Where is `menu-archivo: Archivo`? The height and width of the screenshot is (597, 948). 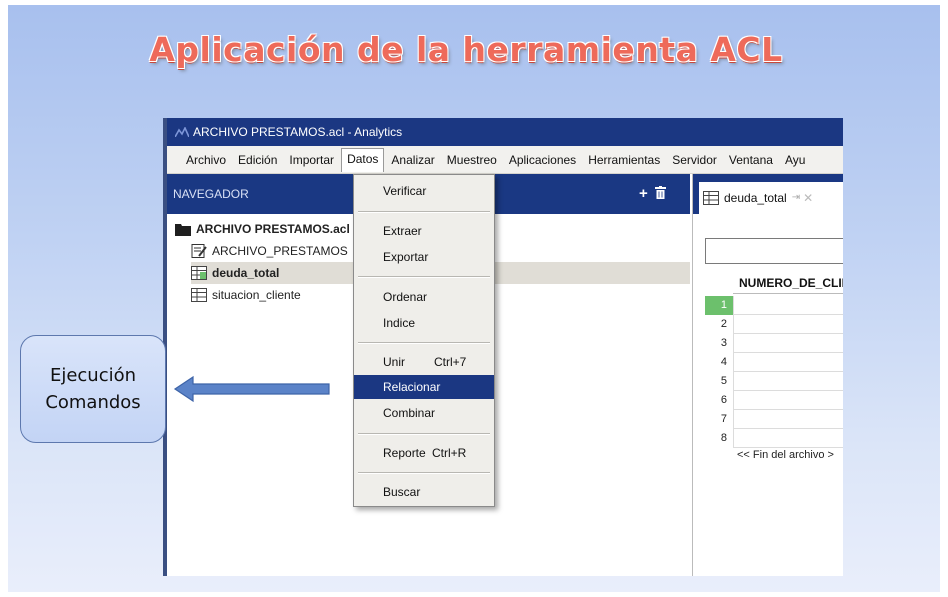 menu-archivo: Archivo is located at coordinates (206, 160).